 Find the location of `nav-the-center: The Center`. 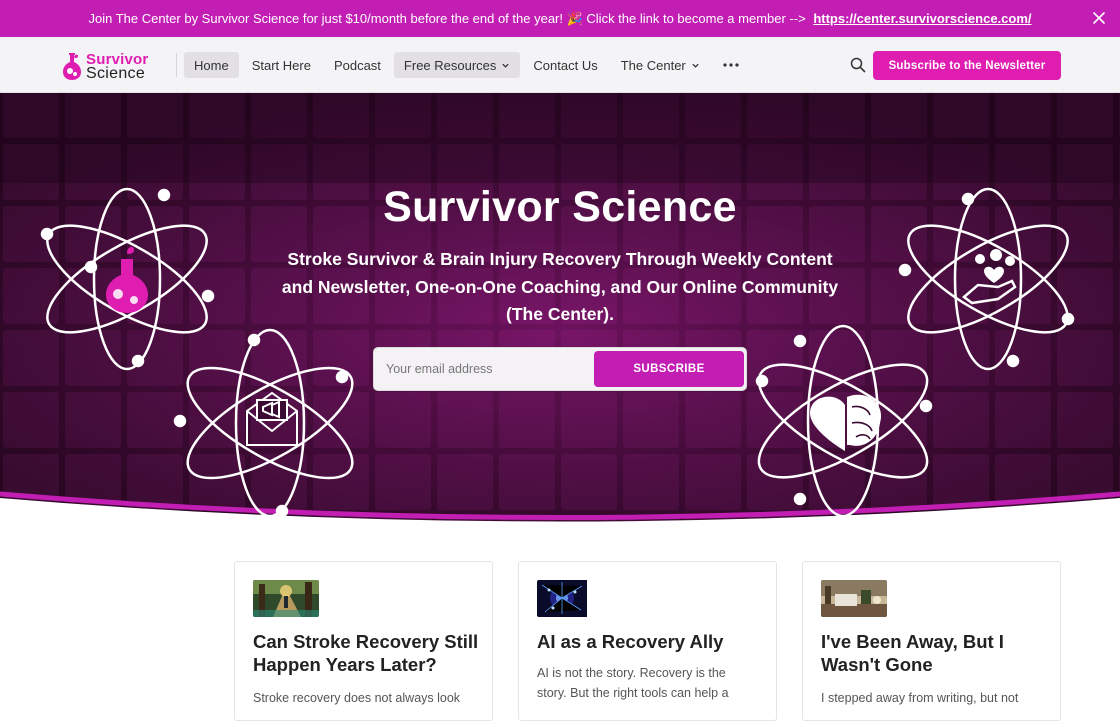

nav-the-center: The Center is located at coordinates (660, 65).